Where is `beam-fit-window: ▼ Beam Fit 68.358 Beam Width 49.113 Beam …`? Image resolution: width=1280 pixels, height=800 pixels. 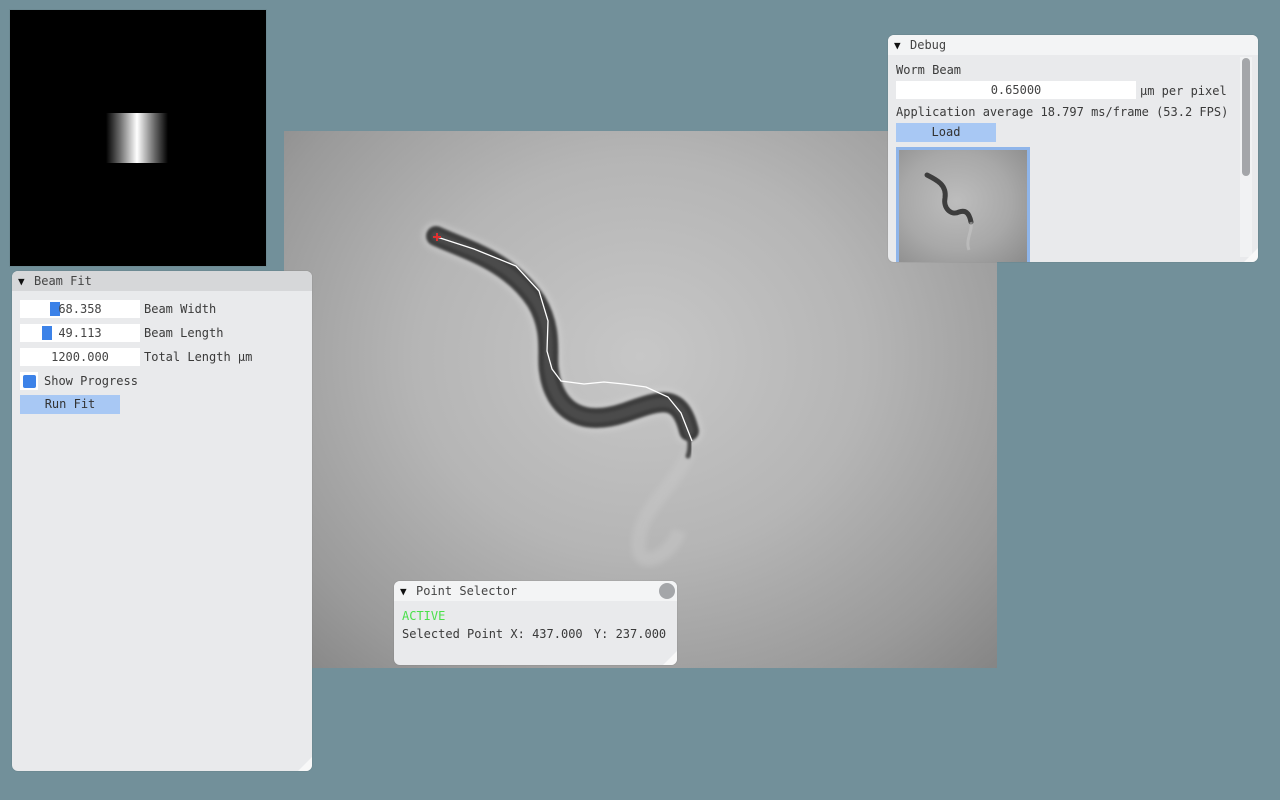
beam-fit-window: ▼ Beam Fit 68.358 Beam Width 49.113 Beam … is located at coordinates (162, 521).